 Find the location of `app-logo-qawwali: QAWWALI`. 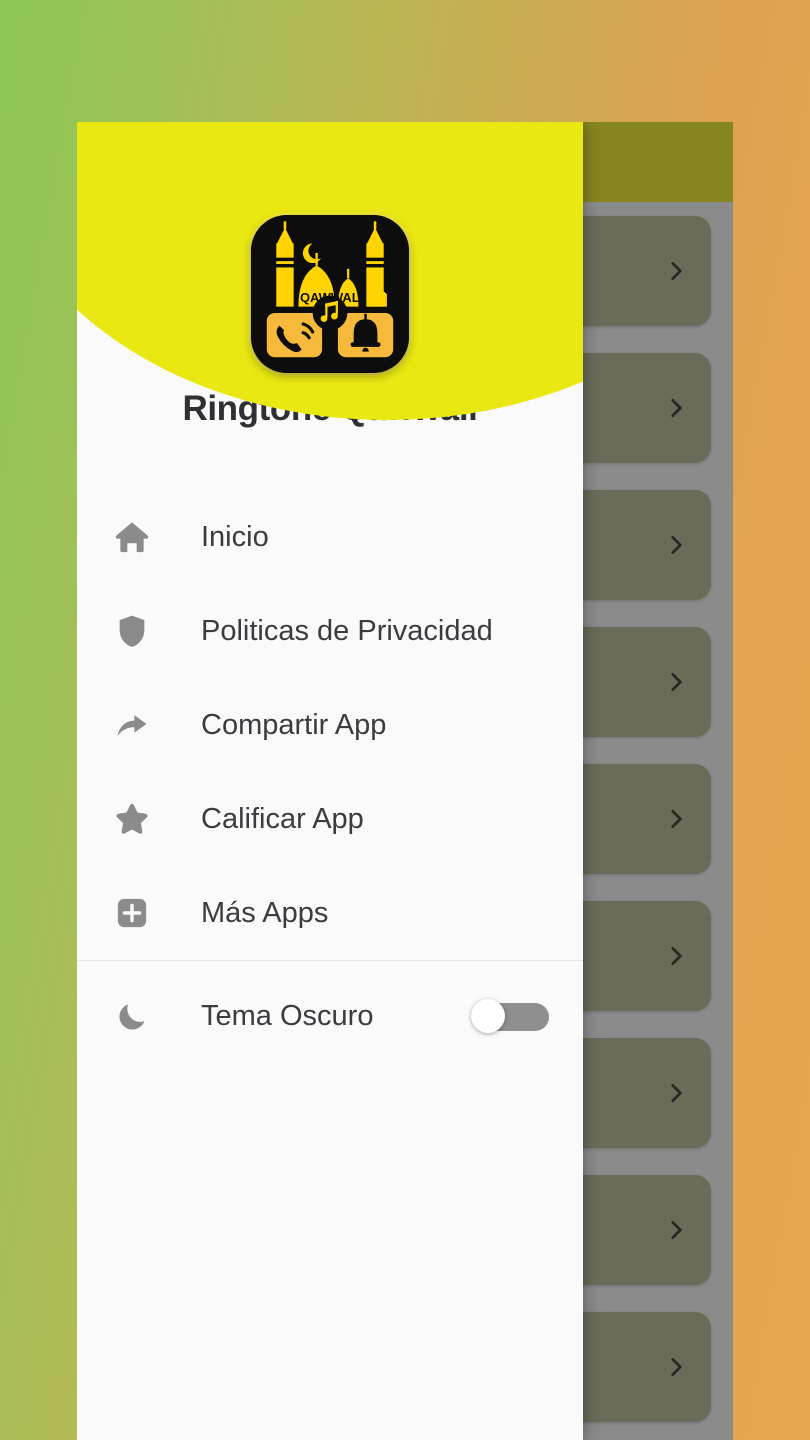

app-logo-qawwali: QAWWALI is located at coordinates (330, 294).